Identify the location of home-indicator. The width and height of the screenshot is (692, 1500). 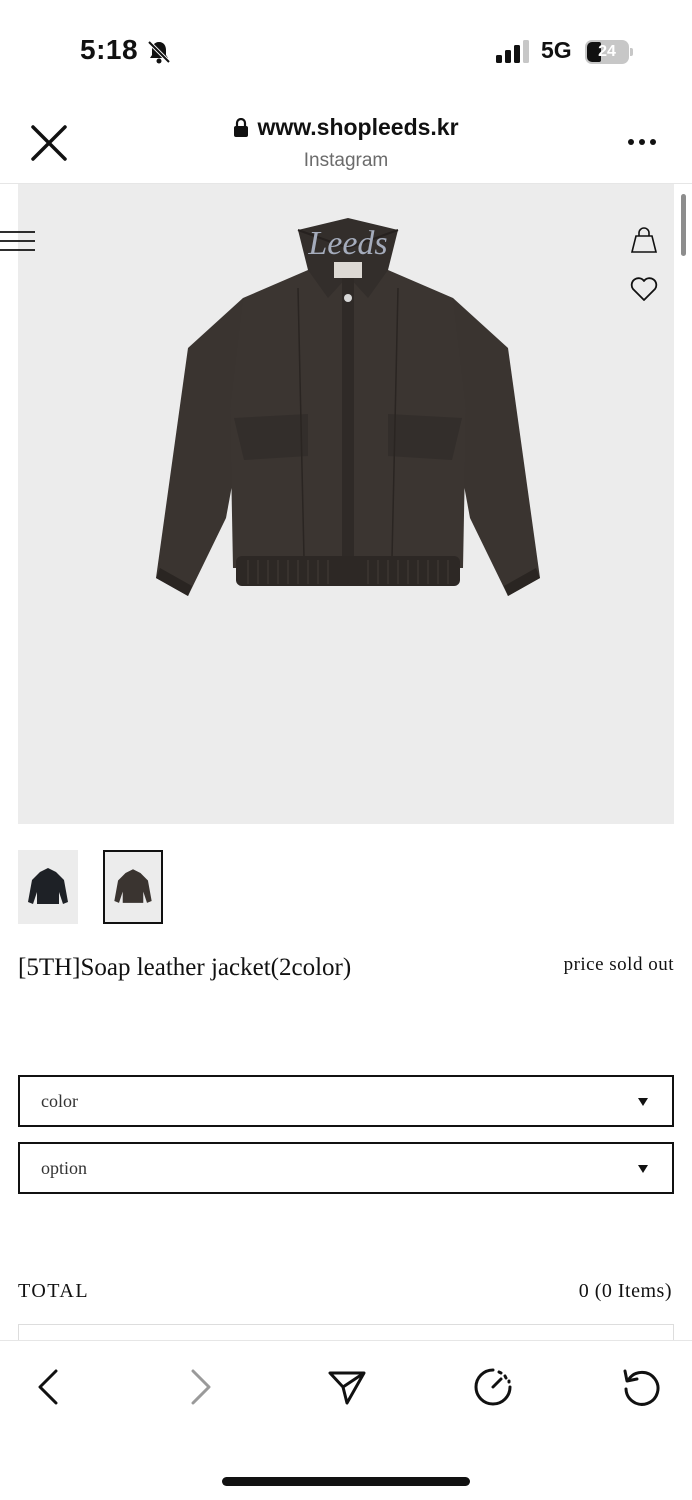
(346, 1481).